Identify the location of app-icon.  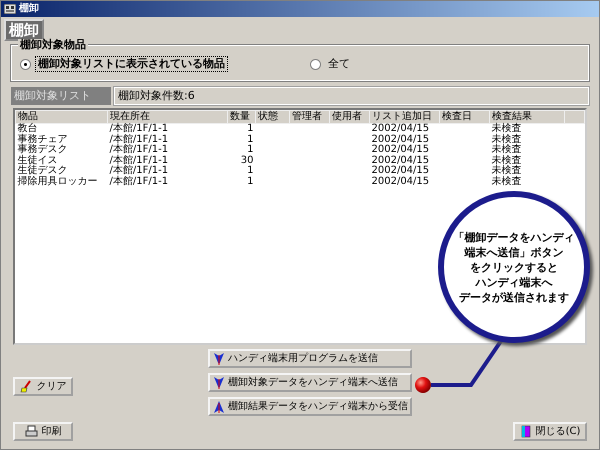
(10, 9).